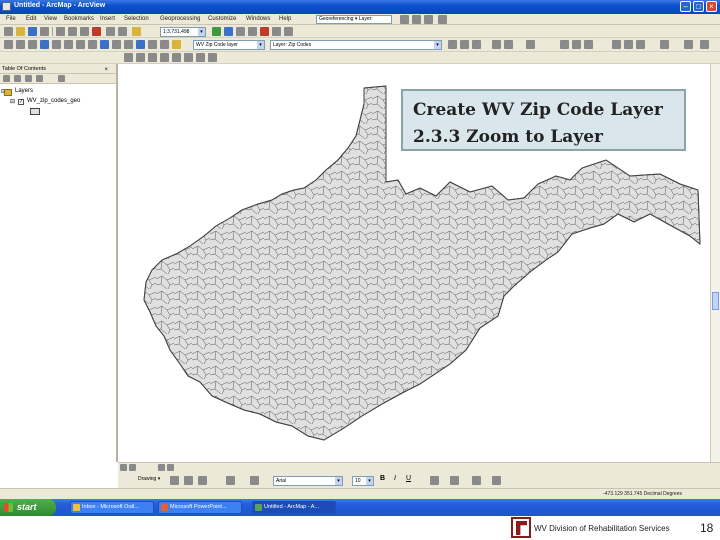 The width and height of the screenshot is (720, 540). I want to click on measure-icon, so click(164, 44).